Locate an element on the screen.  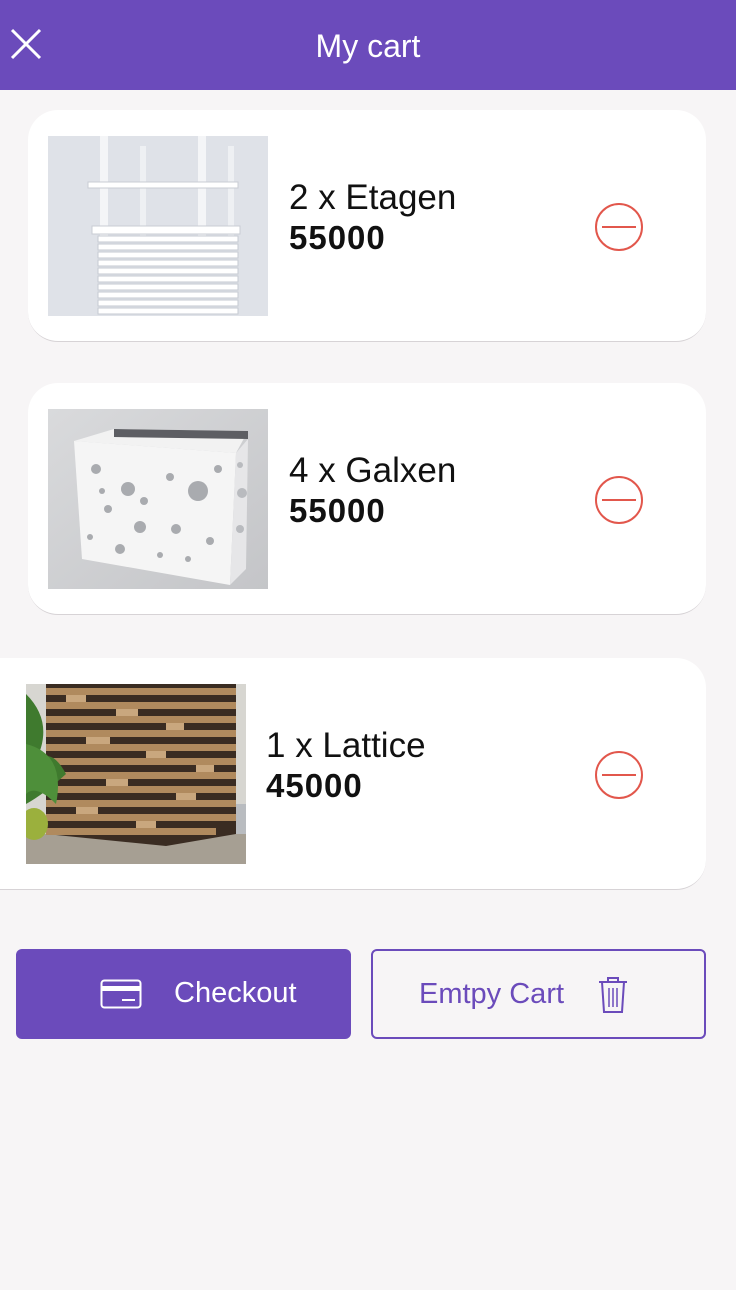
trash-icon is located at coordinates (613, 995).